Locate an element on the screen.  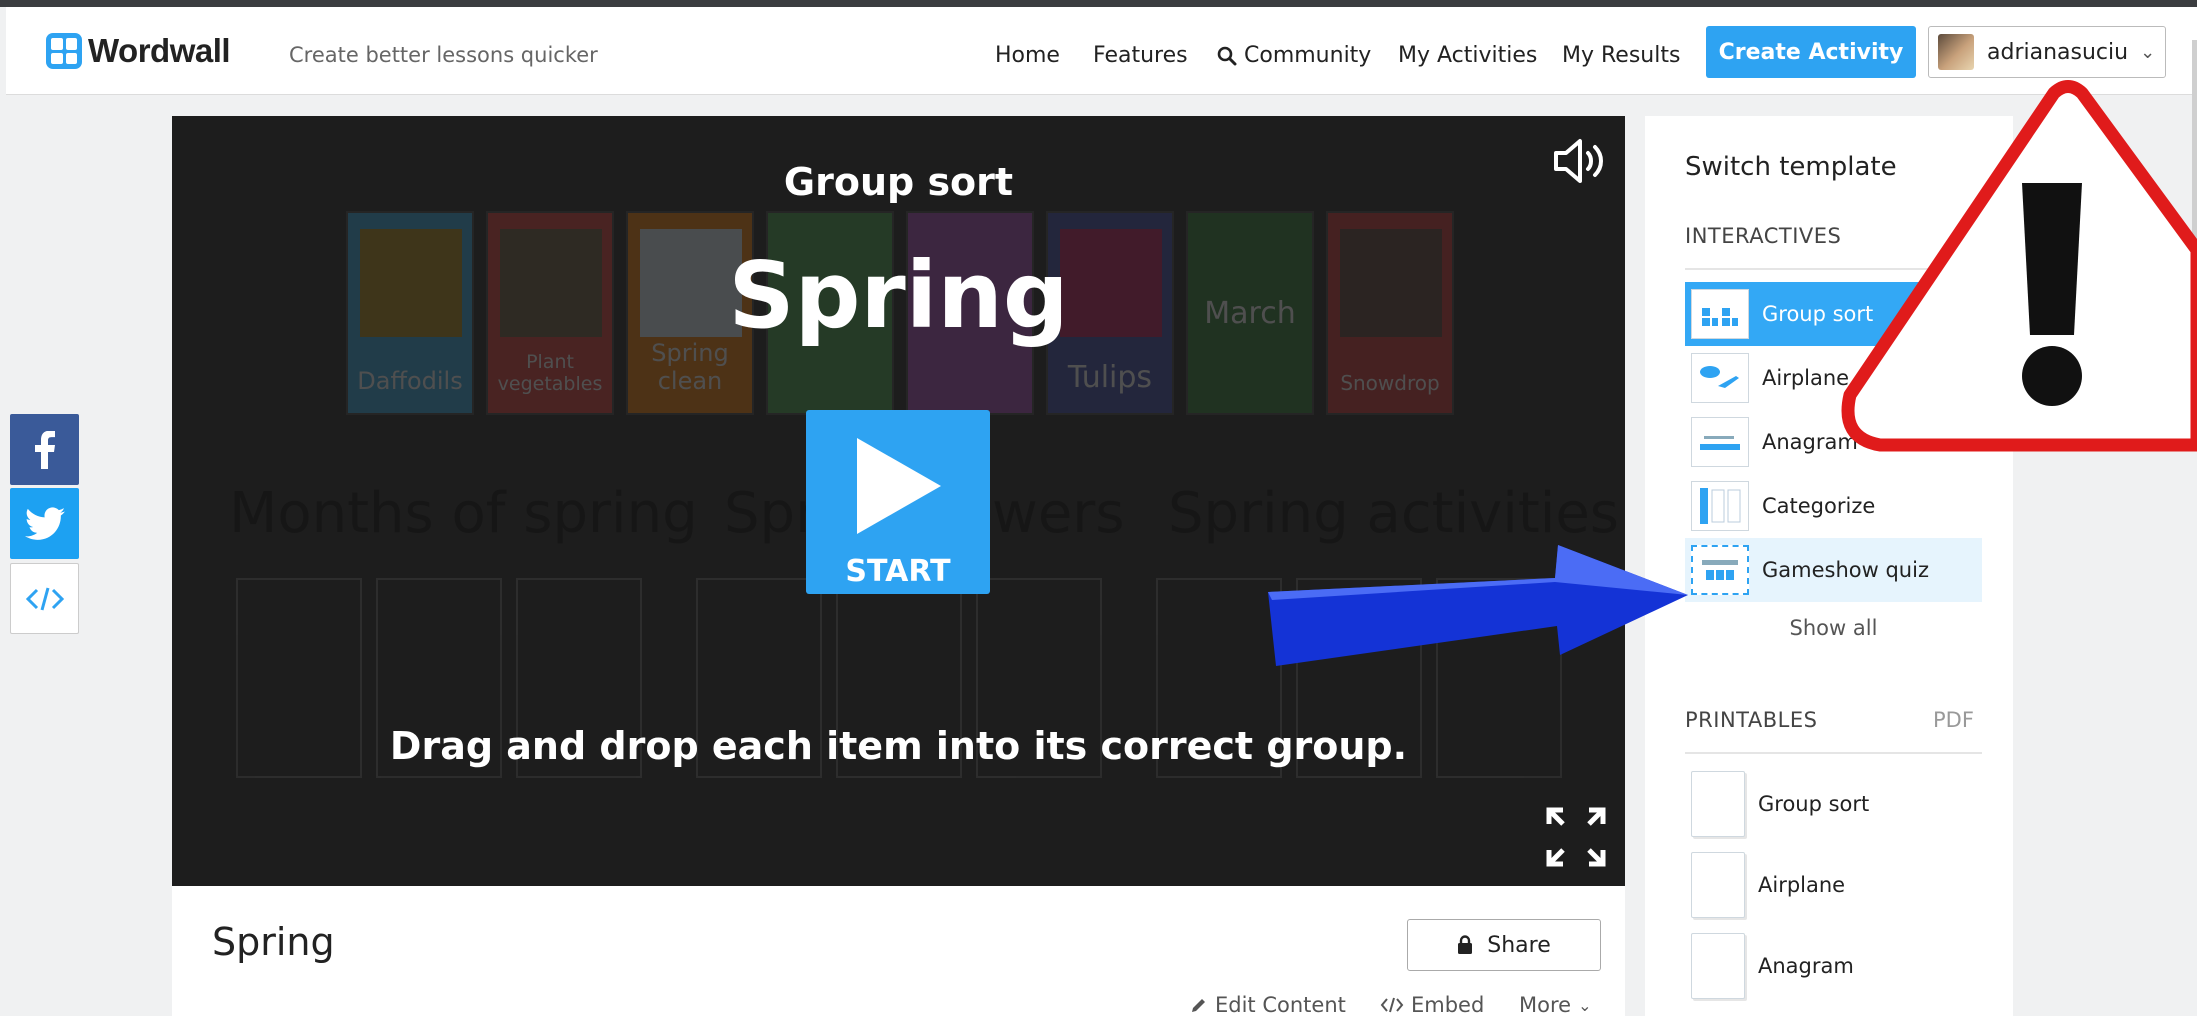
warning-icon is located at coordinates (2019, 266).